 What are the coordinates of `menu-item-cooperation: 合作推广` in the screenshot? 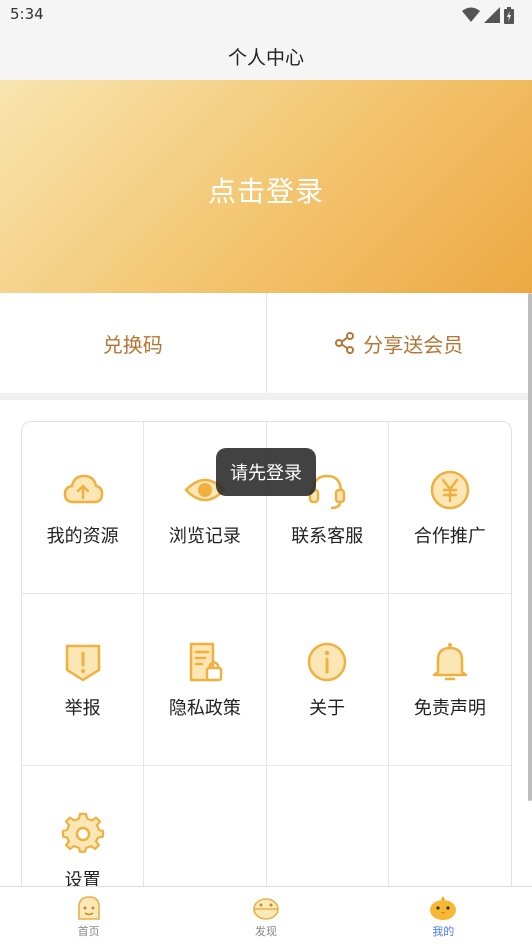 It's located at (449, 508).